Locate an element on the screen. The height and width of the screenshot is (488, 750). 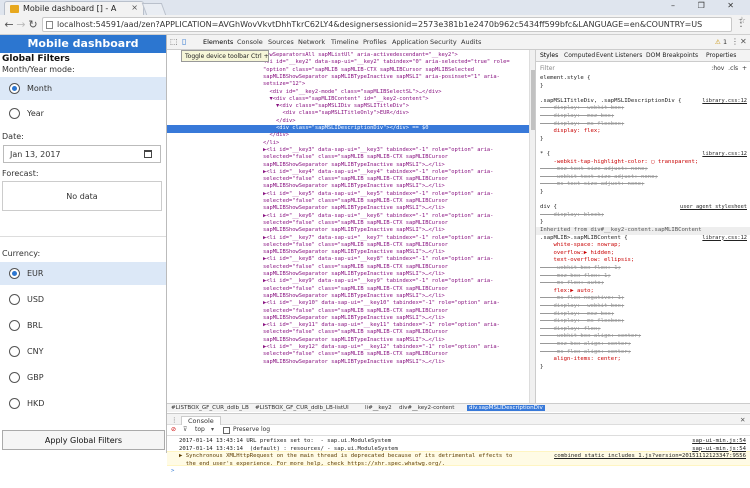
style-source-link: user agent stylesheet is located at coordinates (713, 208).